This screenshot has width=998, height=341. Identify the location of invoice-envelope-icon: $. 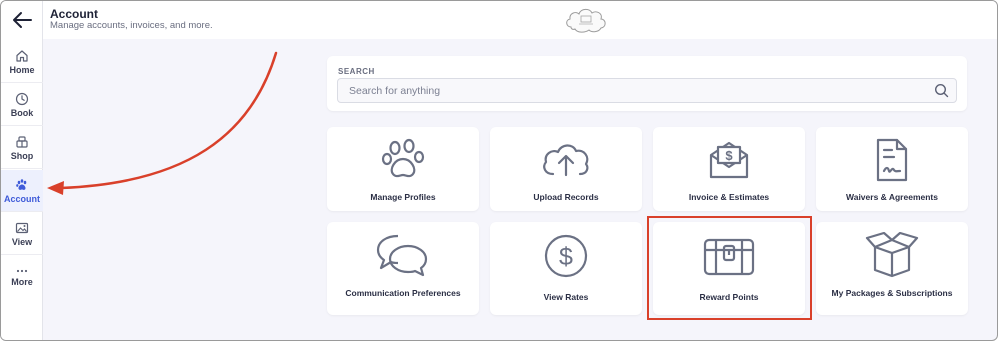
(729, 160).